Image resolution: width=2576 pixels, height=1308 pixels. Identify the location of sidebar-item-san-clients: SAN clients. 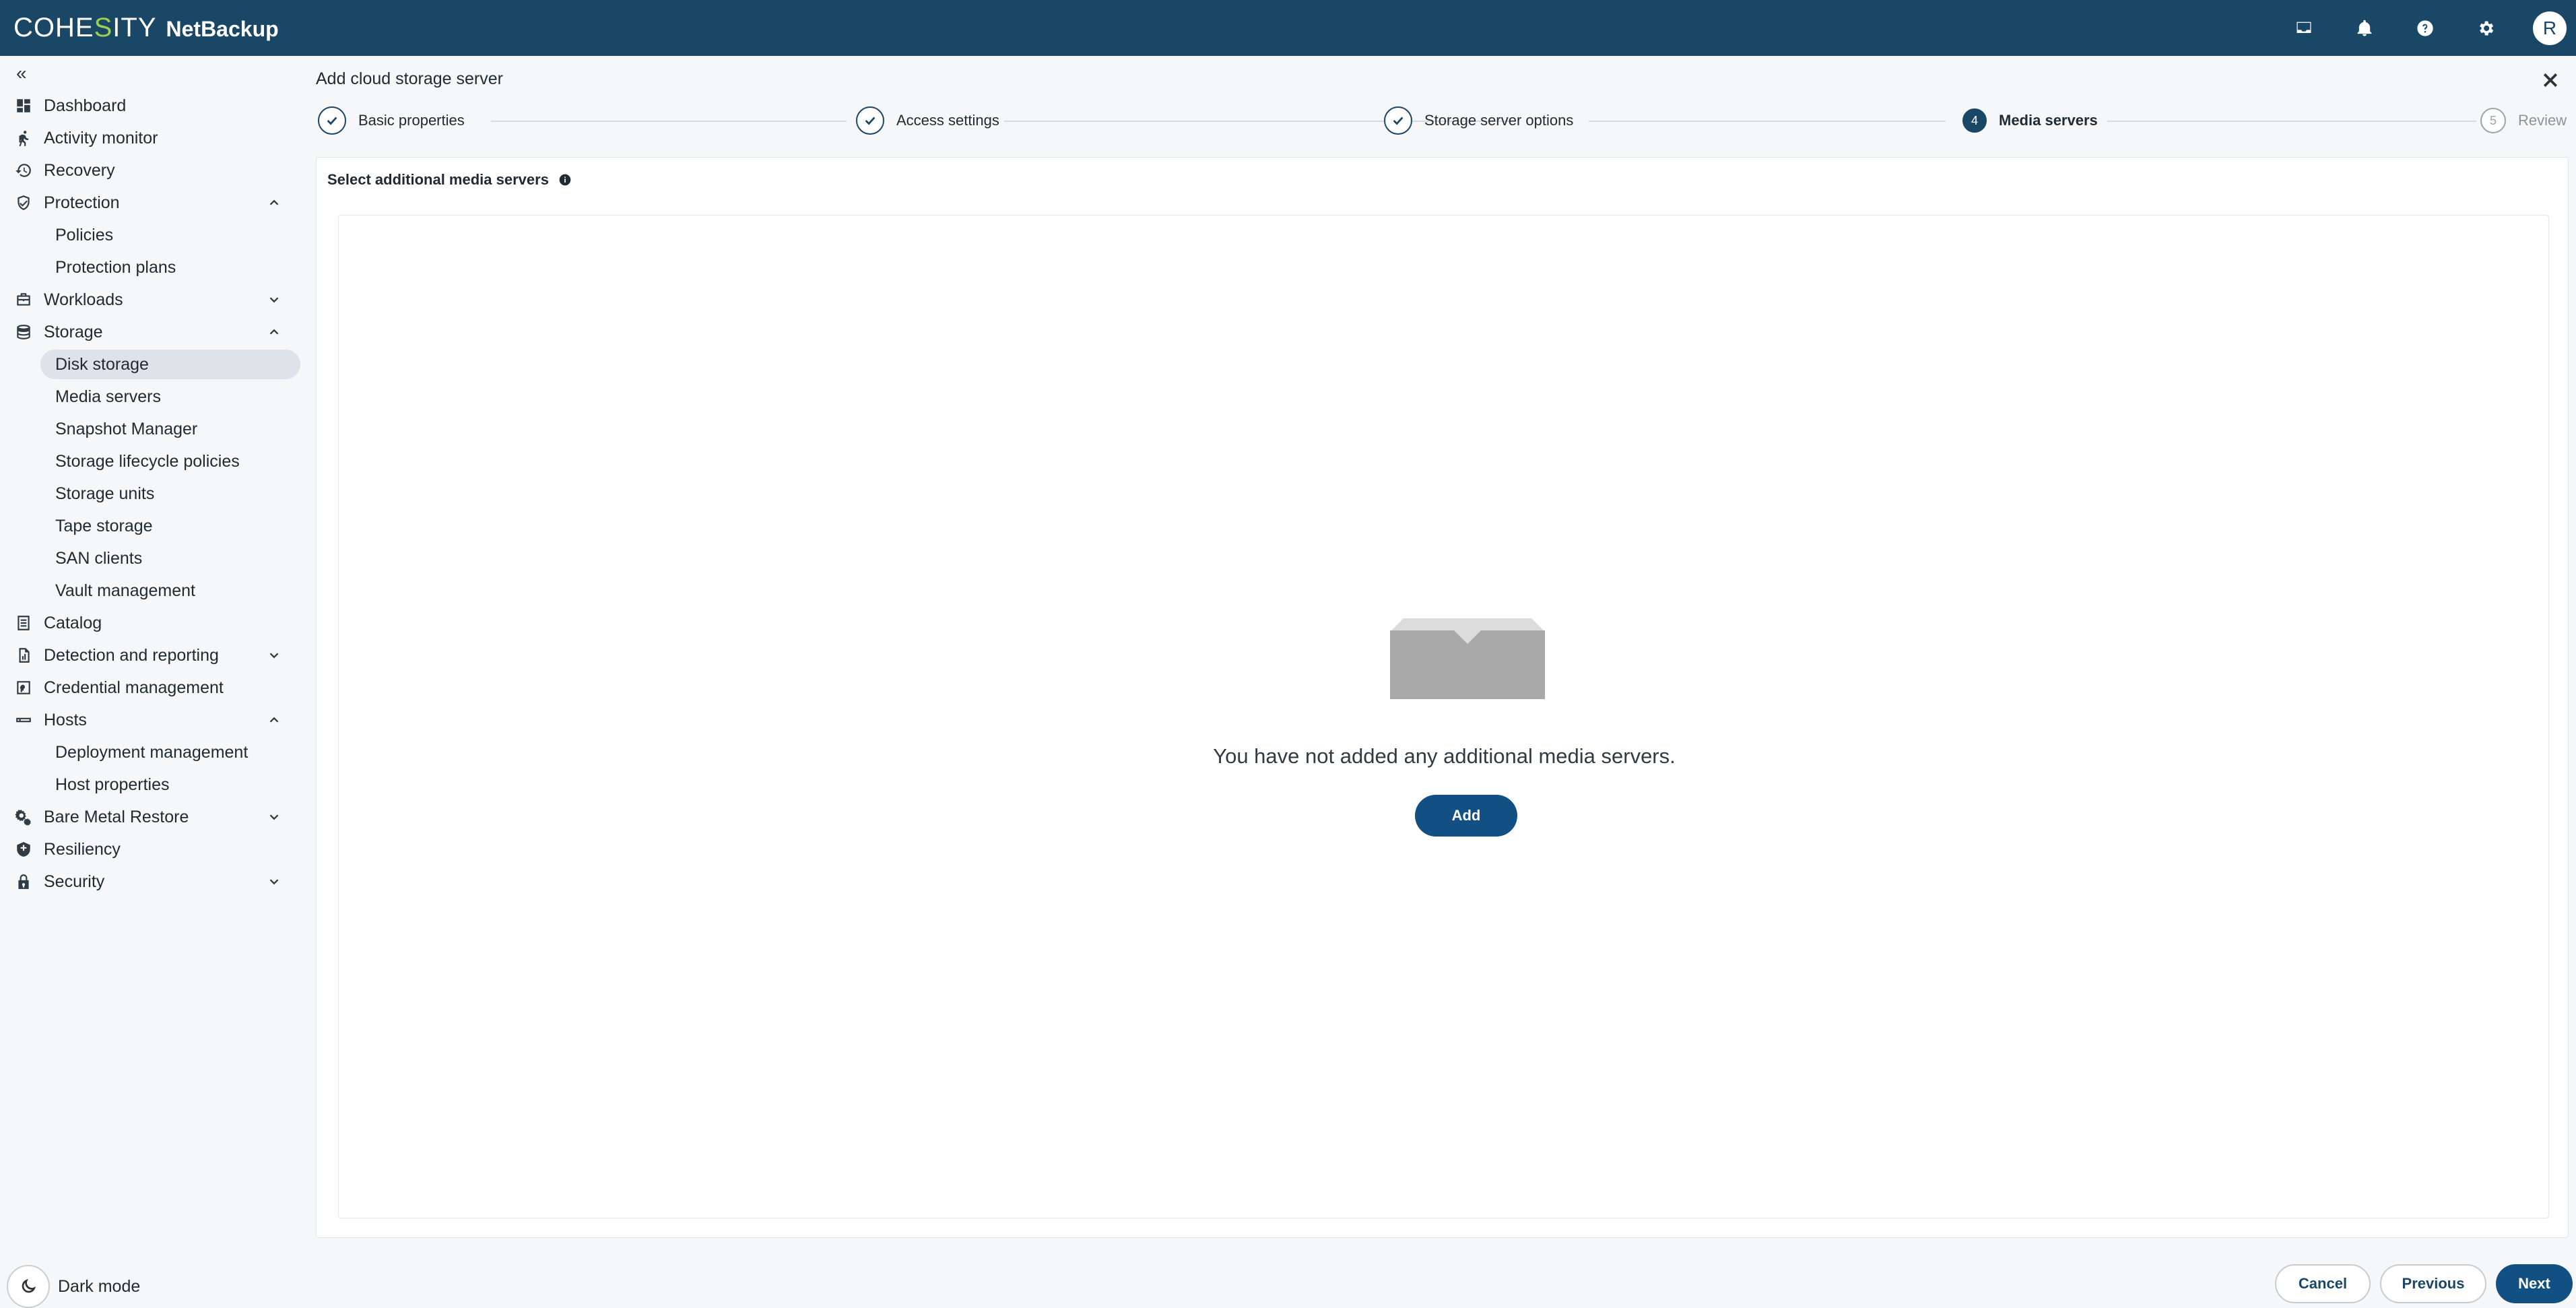
(154, 558).